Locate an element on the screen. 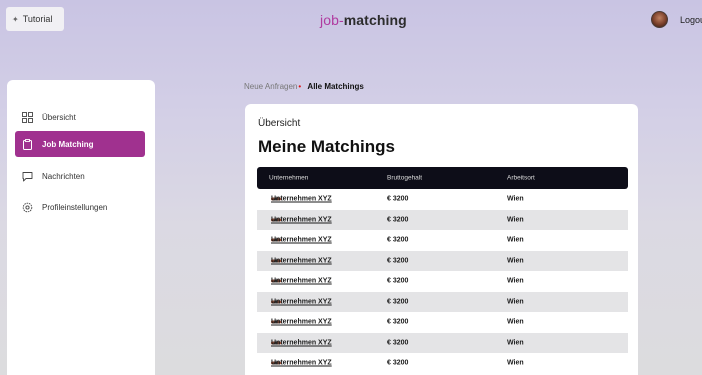  table-header: Unternehmen Bruttogehalt Arbeitsort is located at coordinates (442, 178).